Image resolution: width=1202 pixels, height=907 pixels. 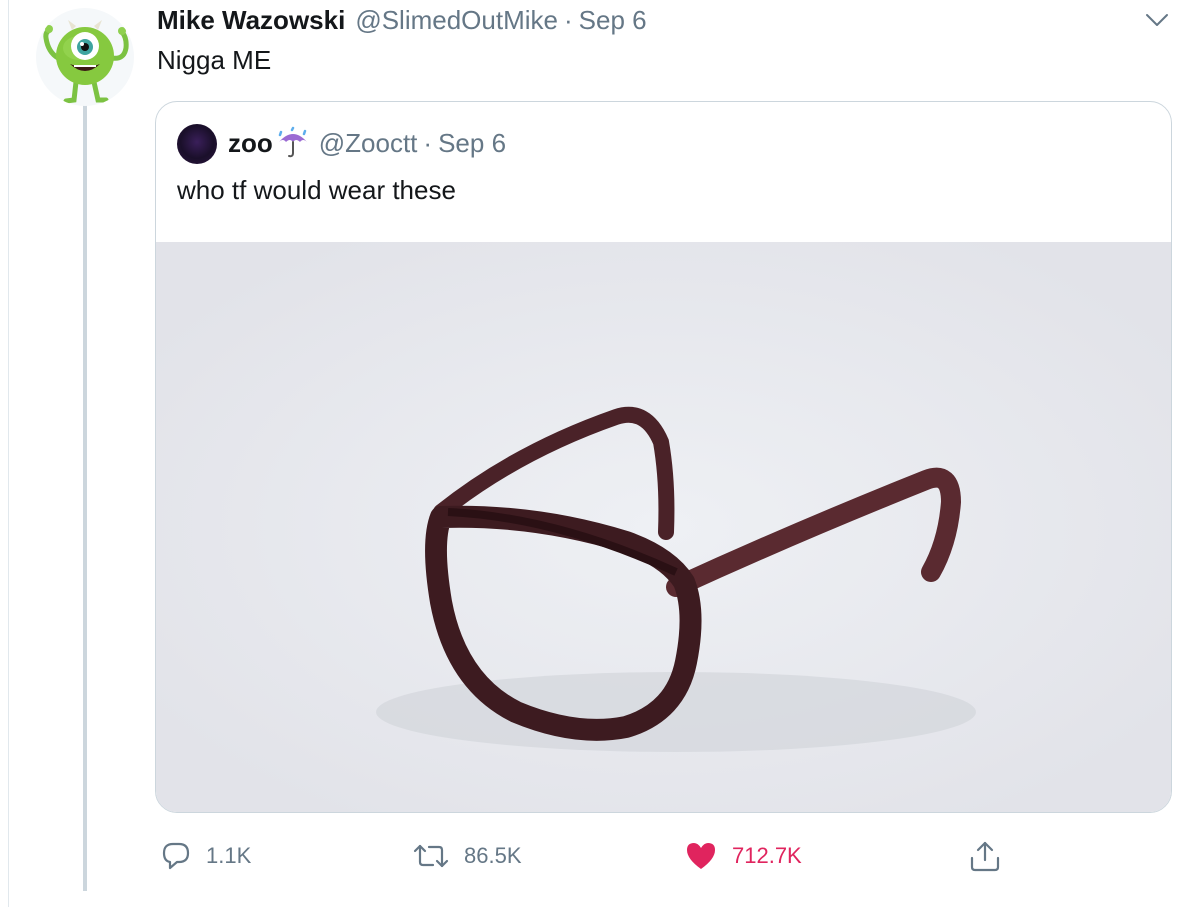 What do you see at coordinates (701, 856) in the screenshot?
I see `heart-icon` at bounding box center [701, 856].